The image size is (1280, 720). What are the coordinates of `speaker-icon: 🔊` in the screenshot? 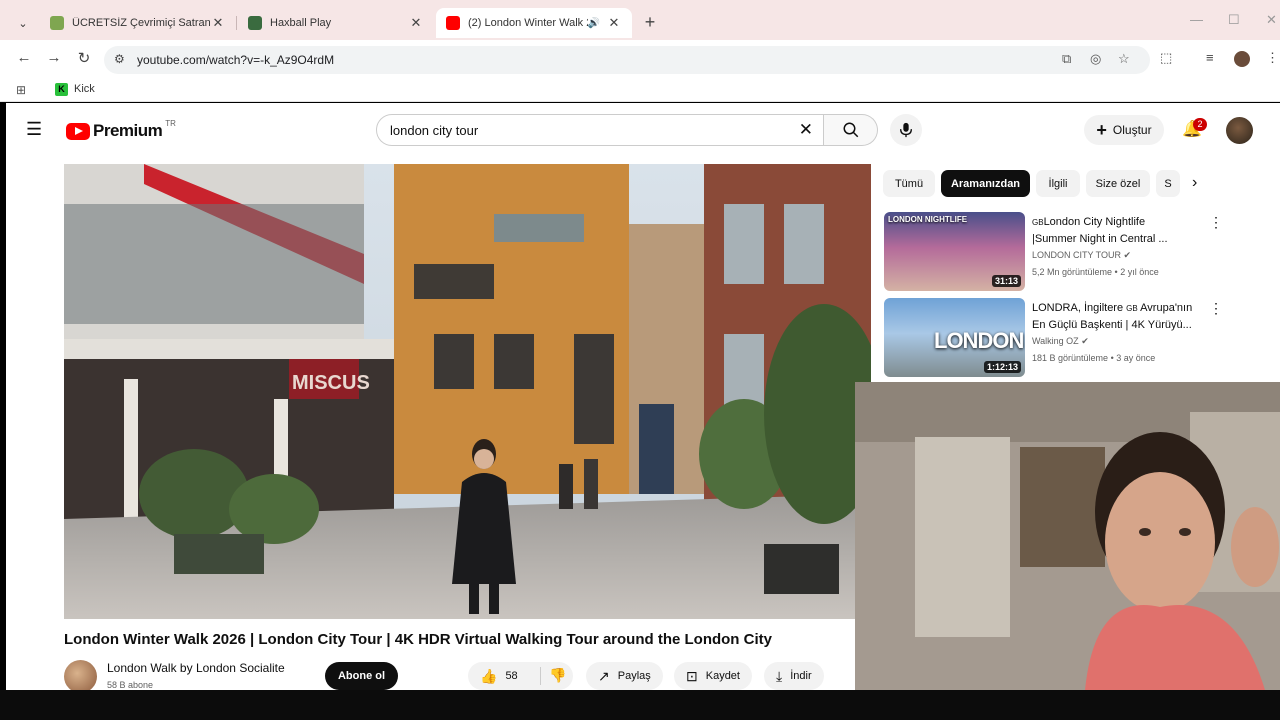 It's located at (594, 23).